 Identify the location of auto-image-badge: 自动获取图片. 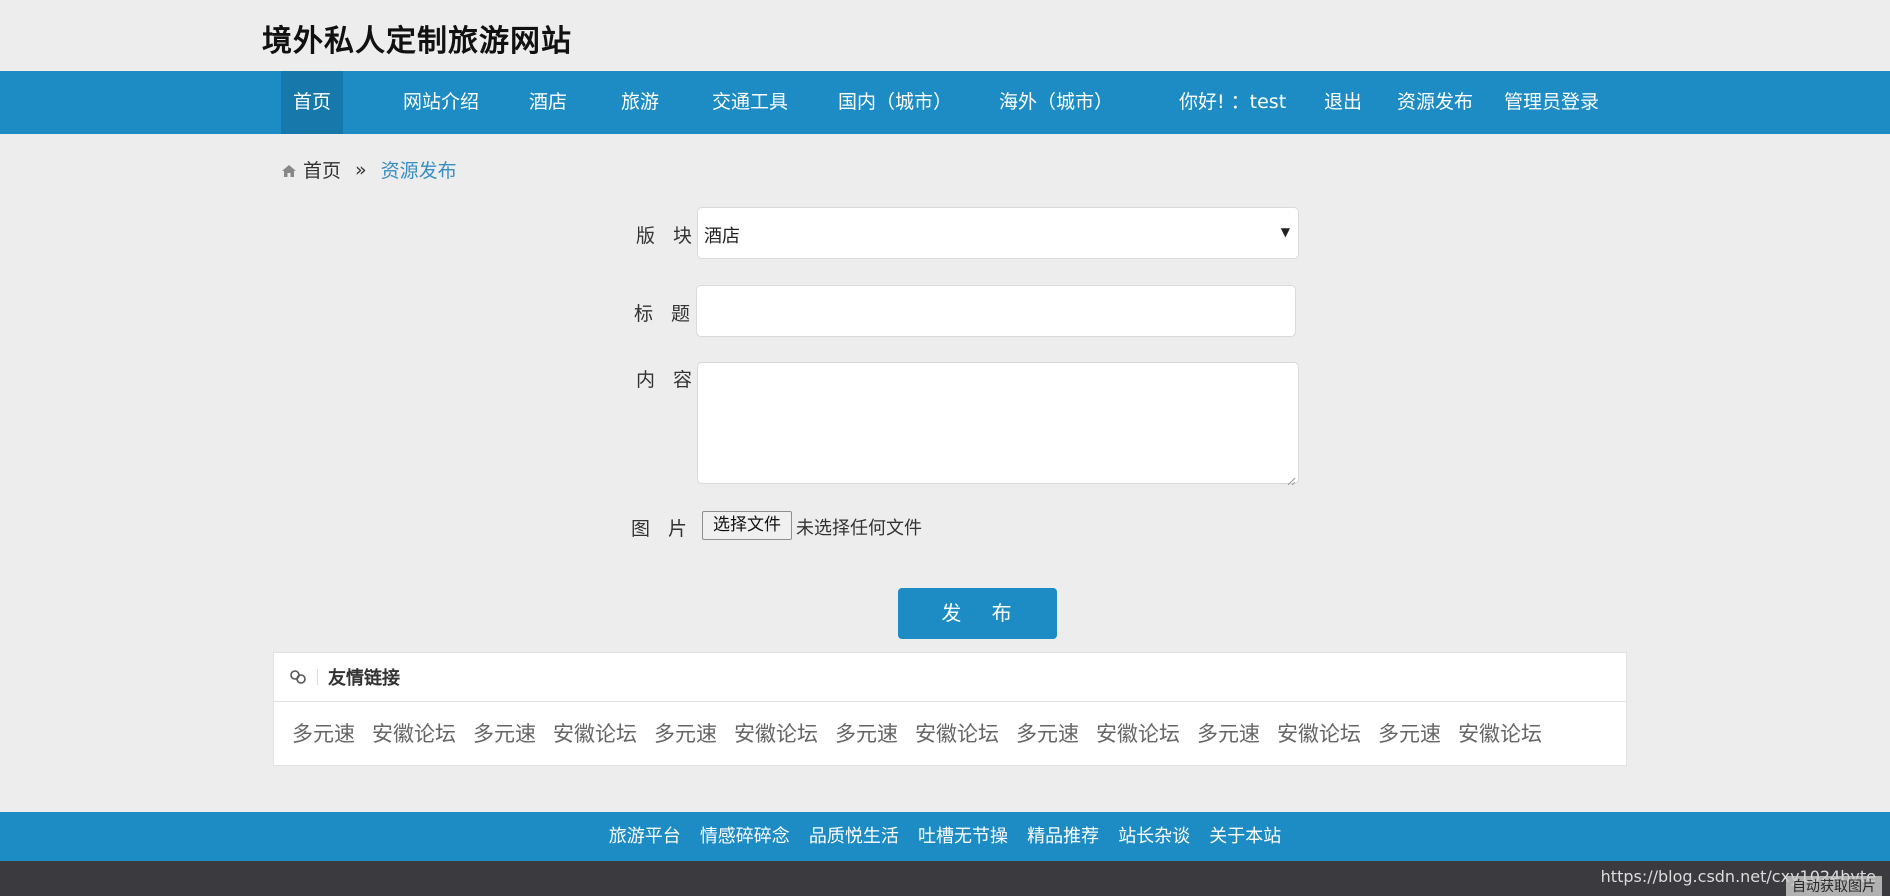
(1834, 886).